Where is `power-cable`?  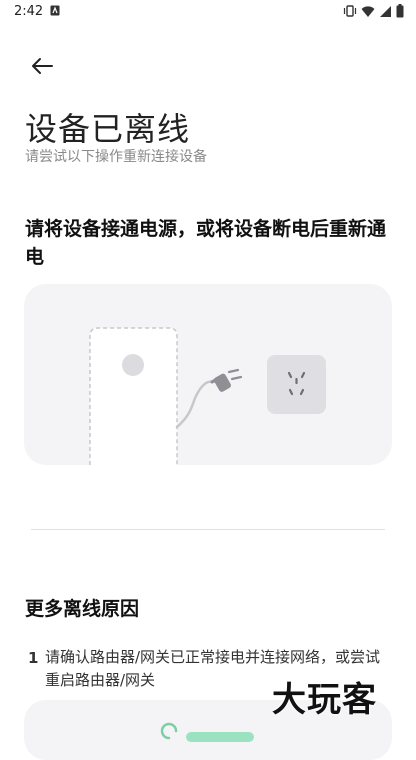
power-cable is located at coordinates (195, 404).